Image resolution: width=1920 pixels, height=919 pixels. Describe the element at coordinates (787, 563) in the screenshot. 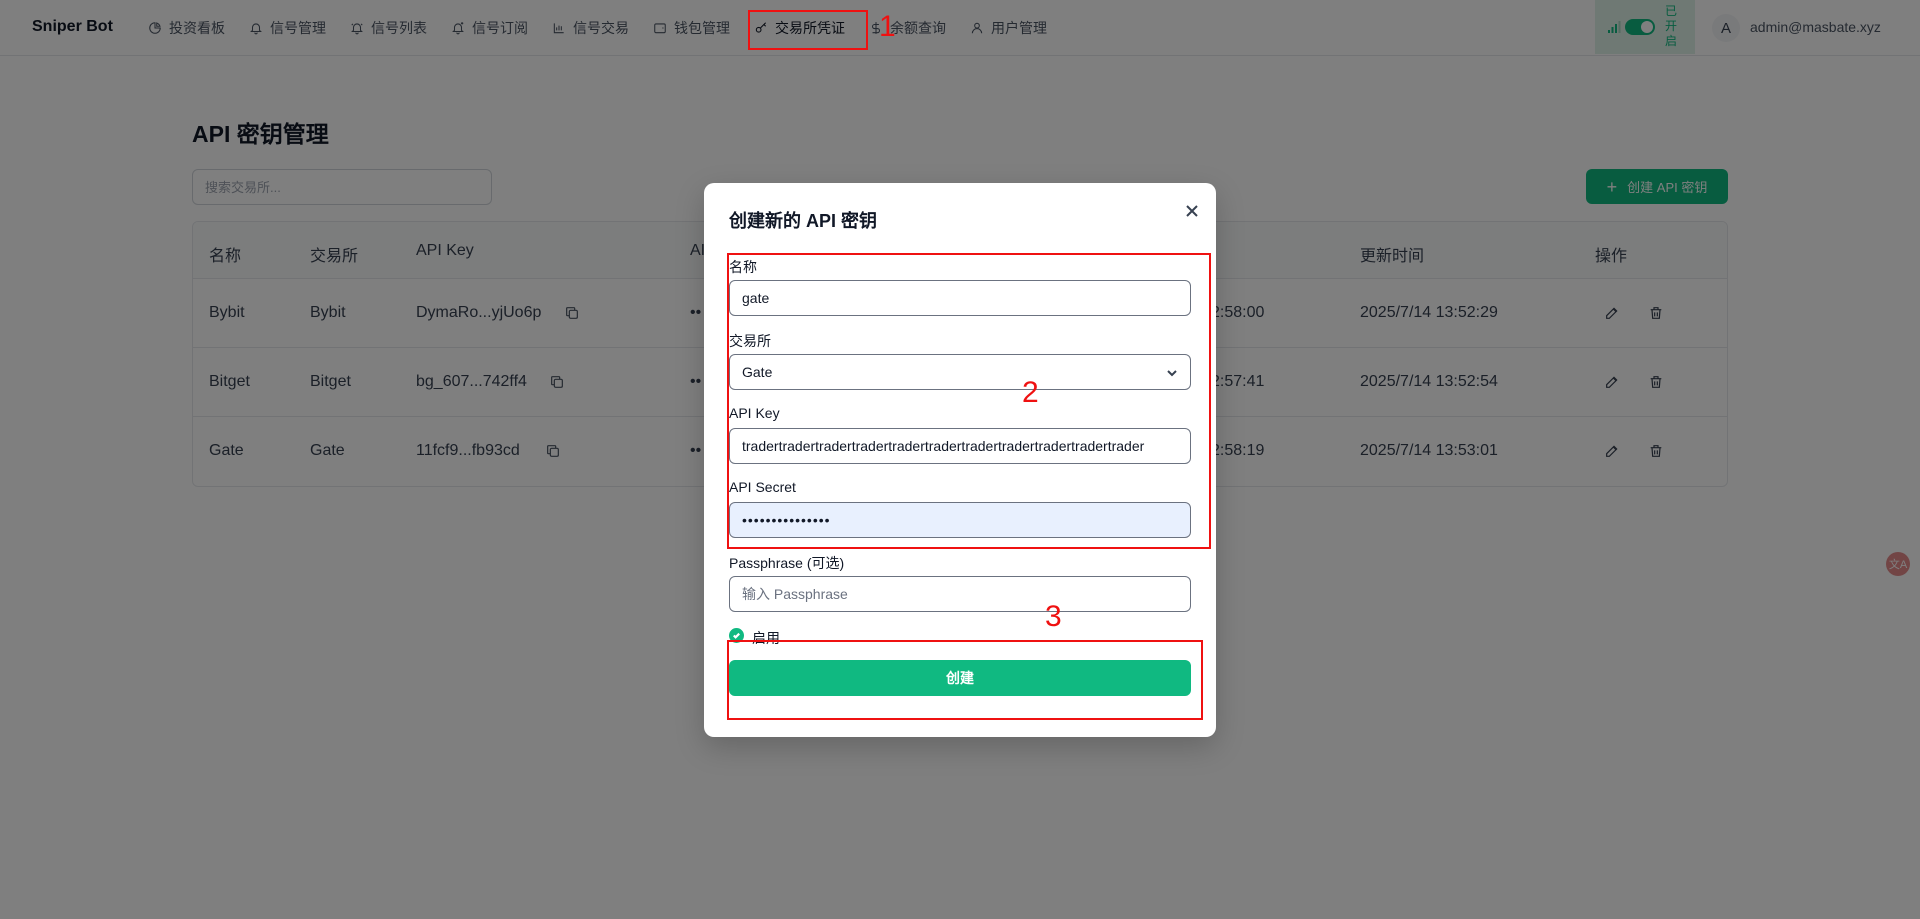

I see `passphrase-label: Passphrase (可选)` at that location.